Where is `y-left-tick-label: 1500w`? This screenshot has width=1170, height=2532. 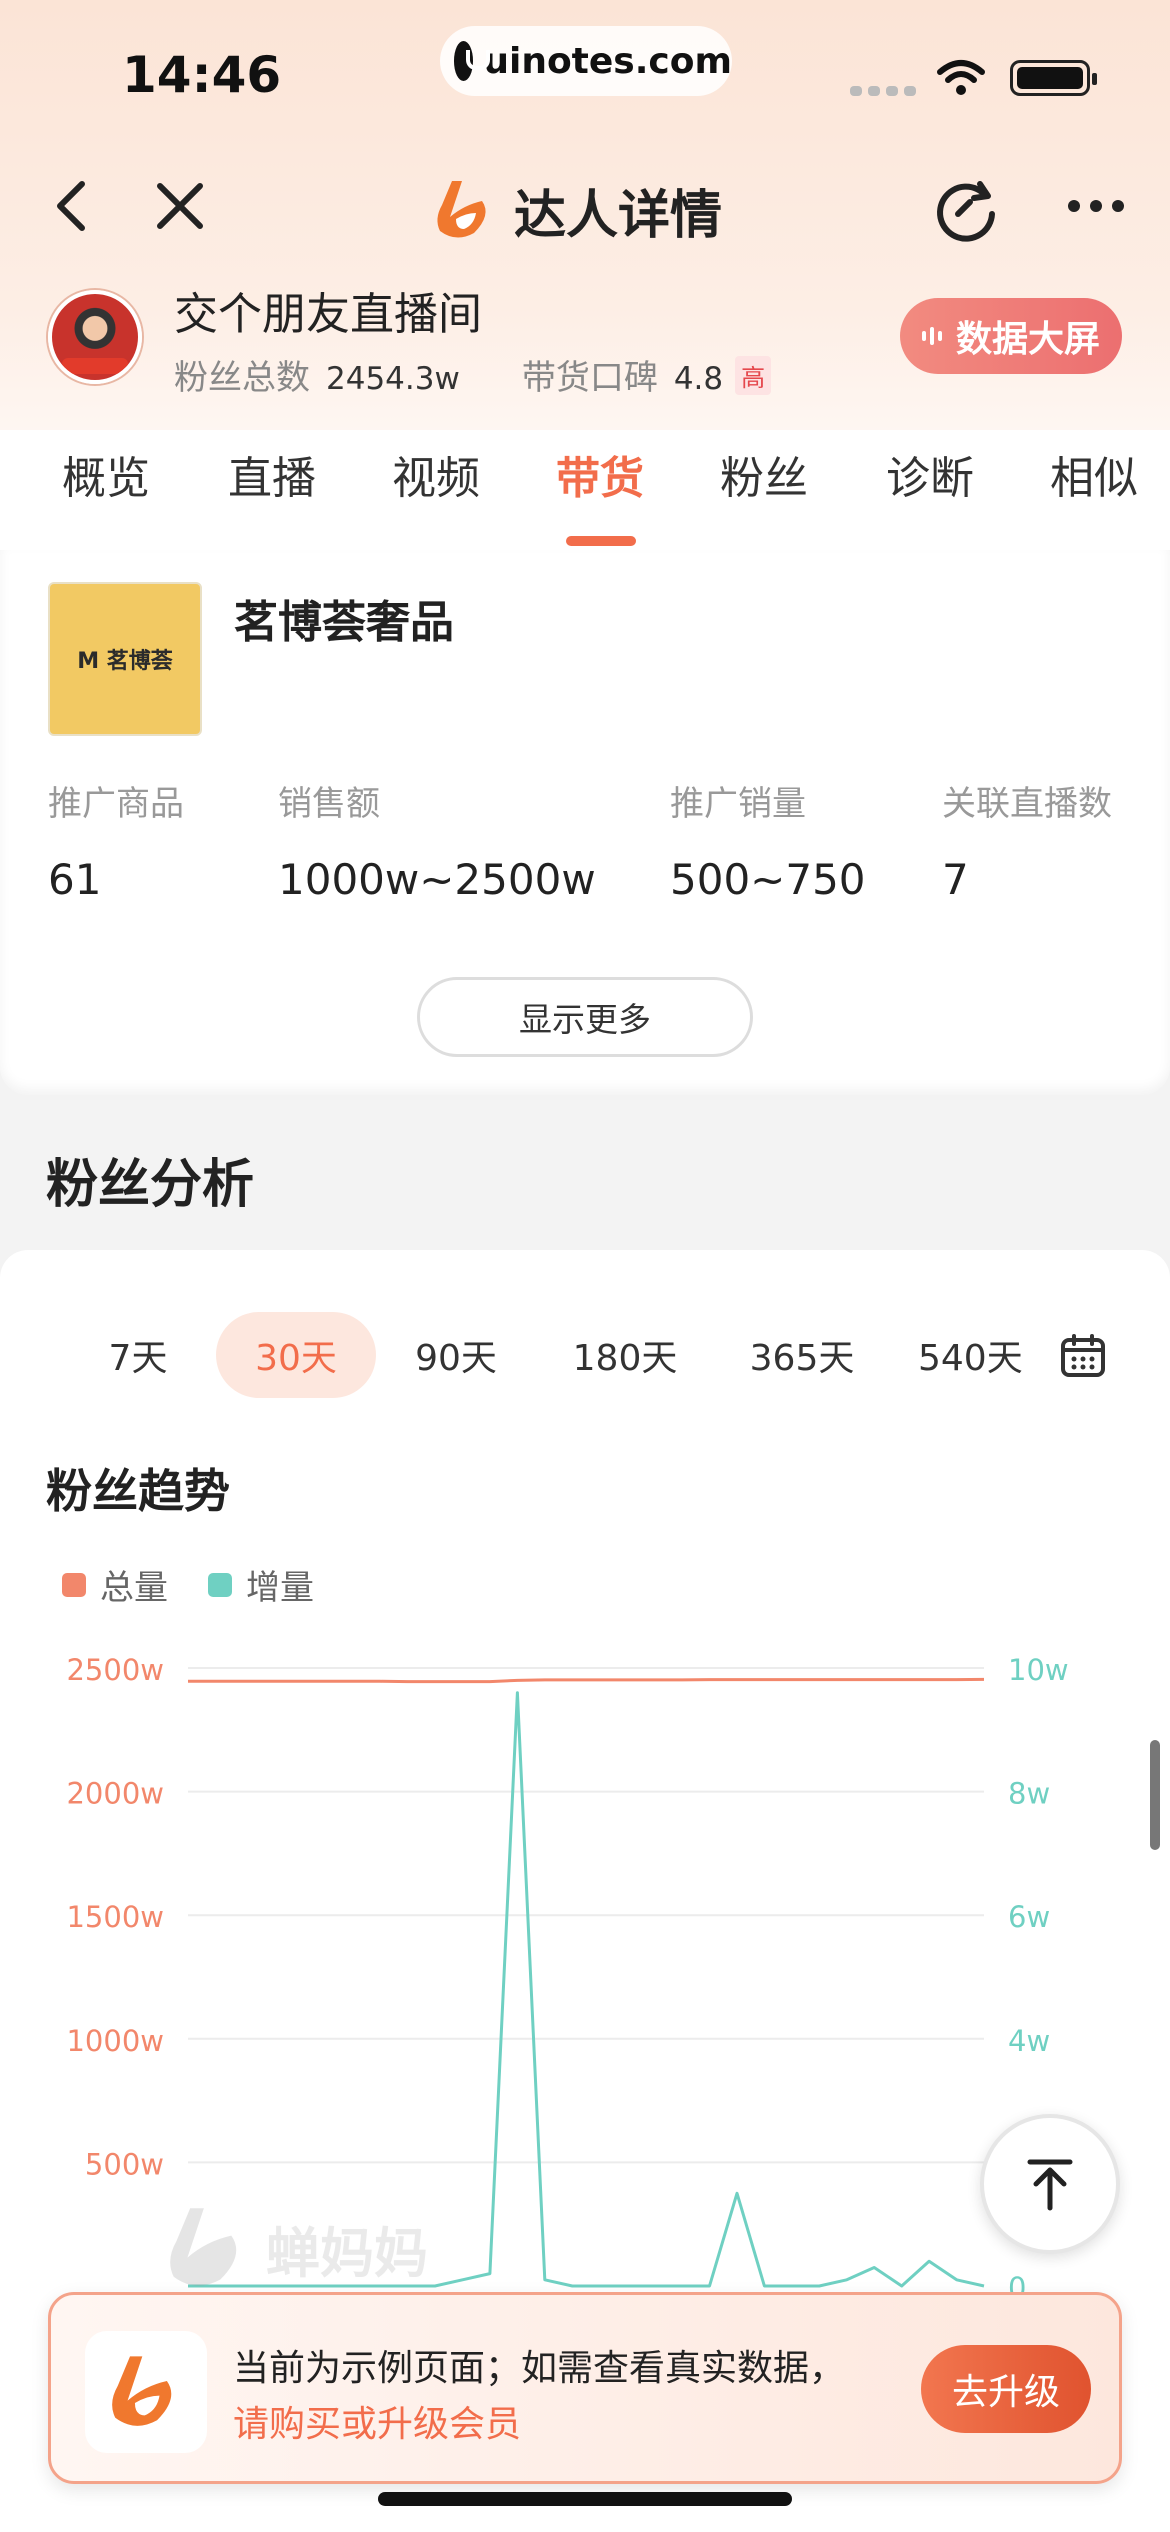
y-left-tick-label: 1500w is located at coordinates (115, 1917).